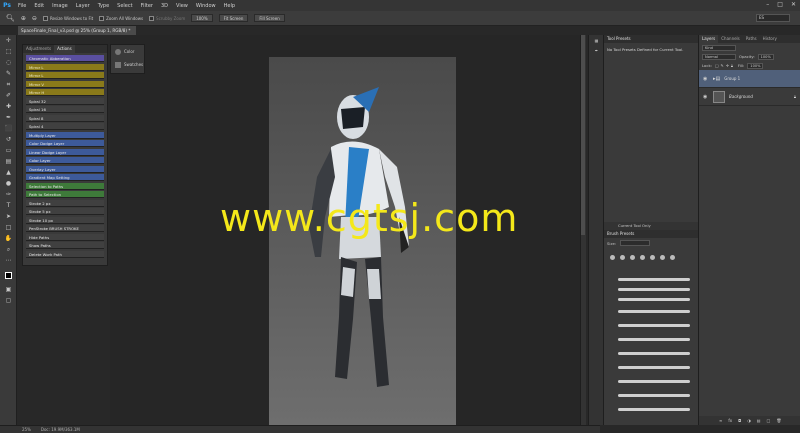 The width and height of the screenshot is (800, 433). I want to click on close-button: ✕, so click(793, 4).